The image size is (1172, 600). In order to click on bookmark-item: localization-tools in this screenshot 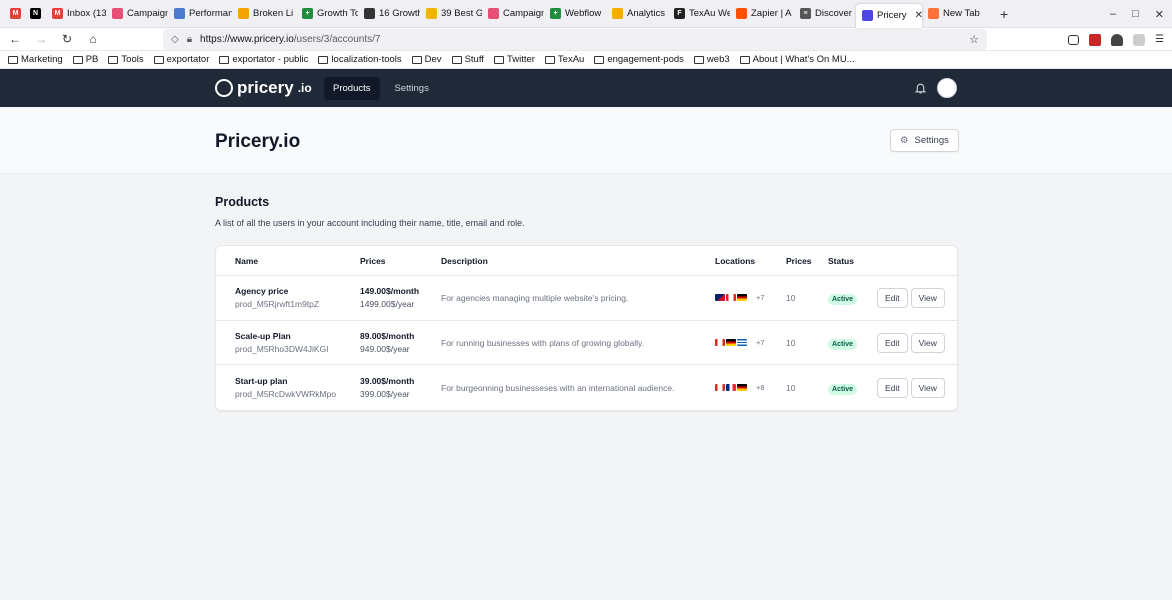, I will do `click(360, 59)`.